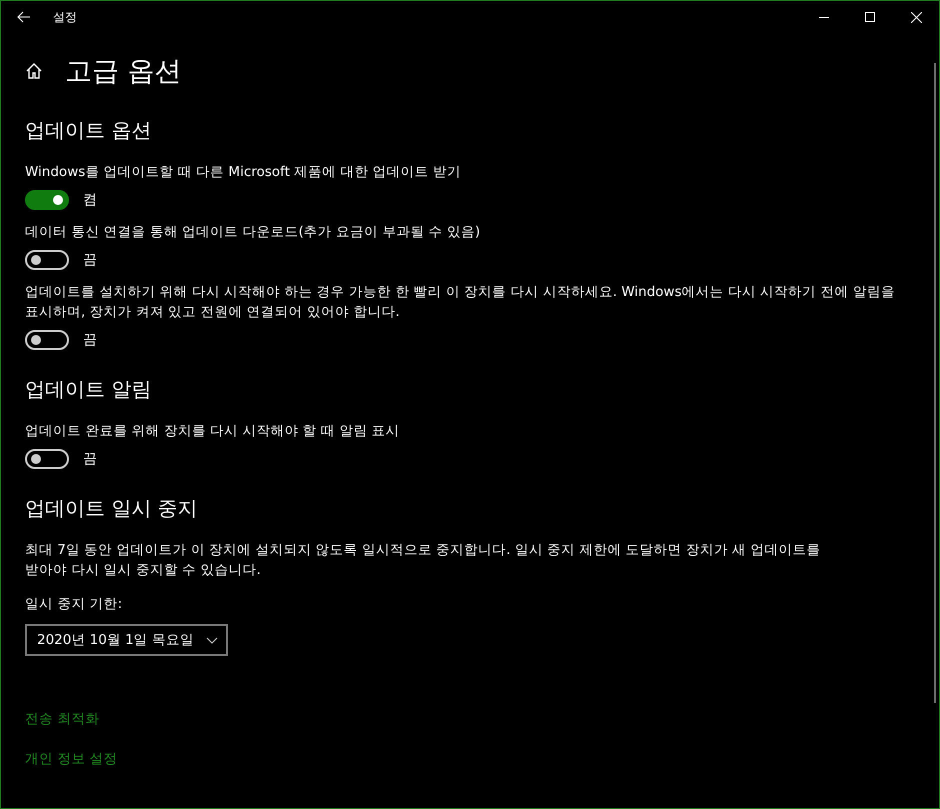 The height and width of the screenshot is (809, 940). What do you see at coordinates (88, 130) in the screenshot?
I see `section-title: 업데이트 옵션` at bounding box center [88, 130].